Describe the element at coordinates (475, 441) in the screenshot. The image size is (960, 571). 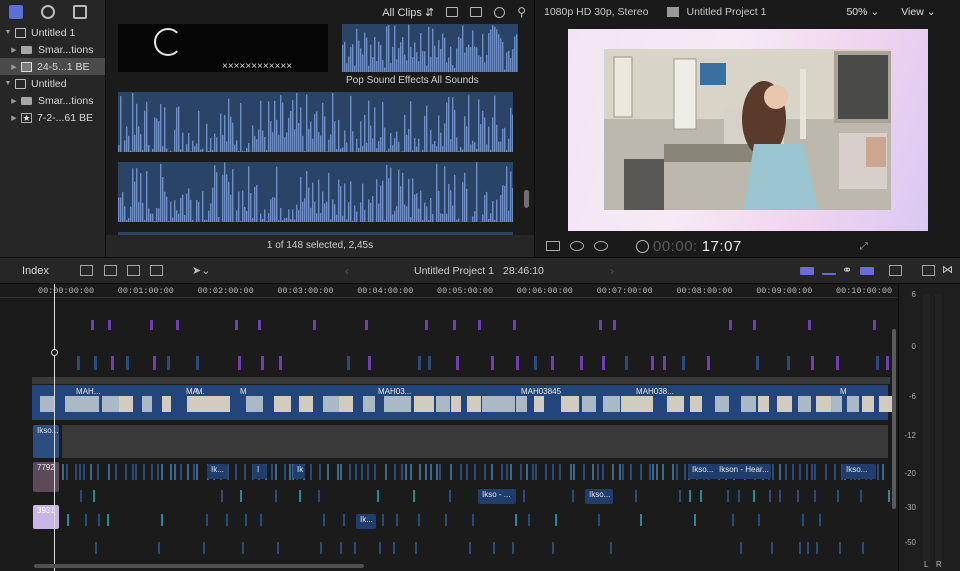
I see `connected-gray-clip` at that location.